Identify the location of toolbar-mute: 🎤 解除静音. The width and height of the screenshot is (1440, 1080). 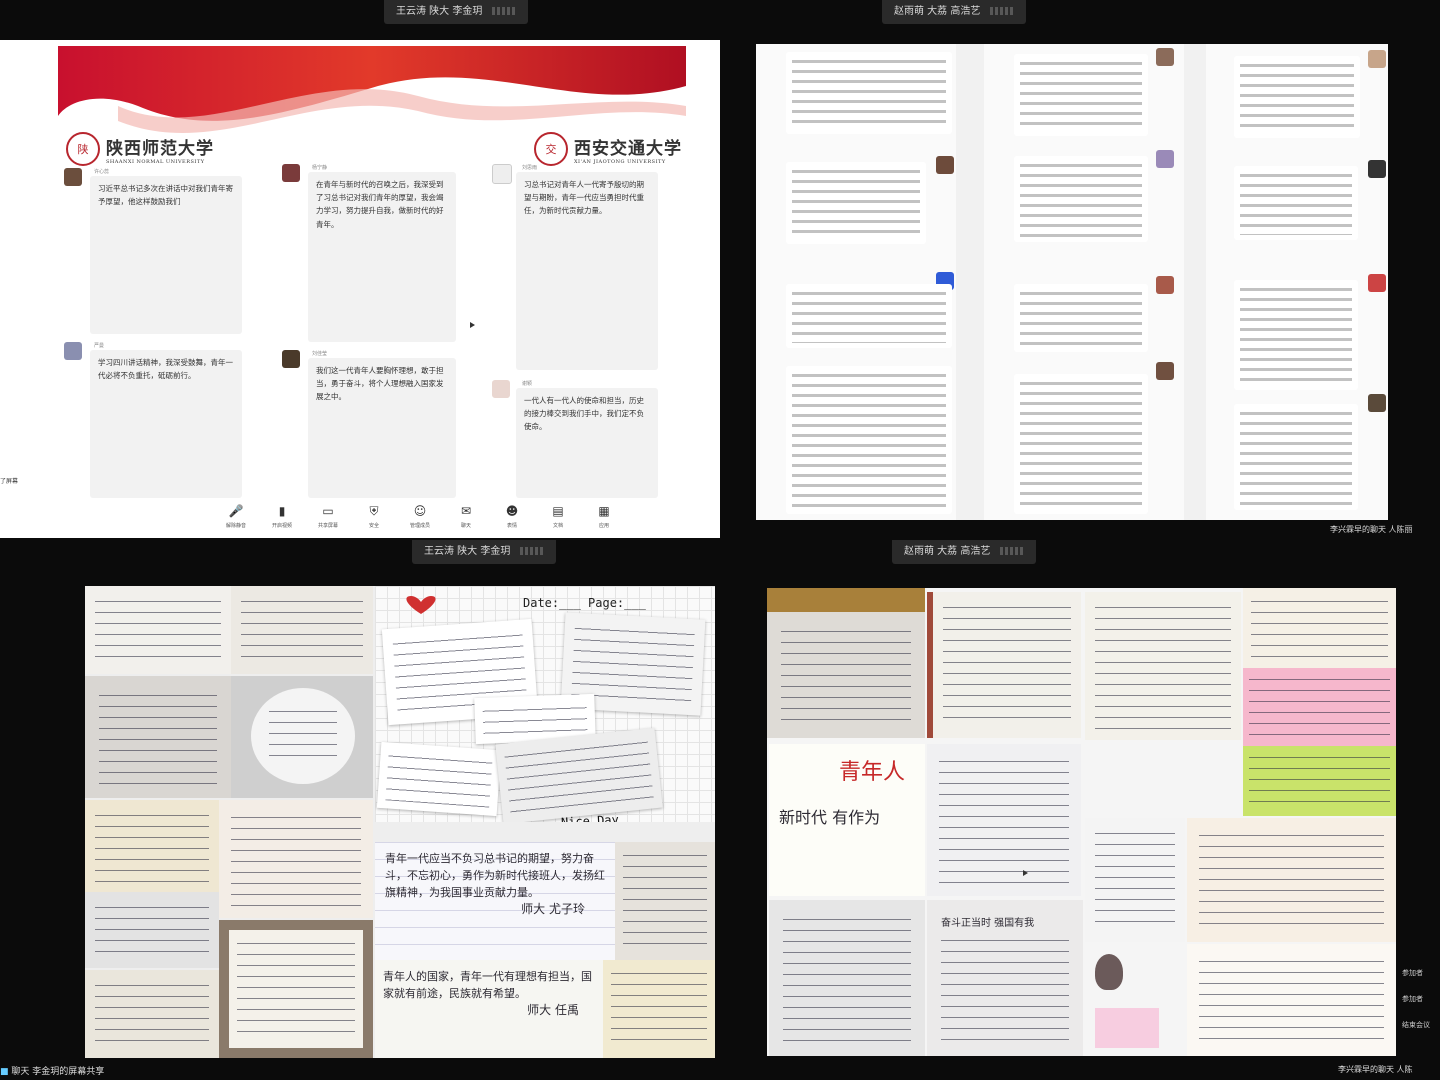
(236, 518).